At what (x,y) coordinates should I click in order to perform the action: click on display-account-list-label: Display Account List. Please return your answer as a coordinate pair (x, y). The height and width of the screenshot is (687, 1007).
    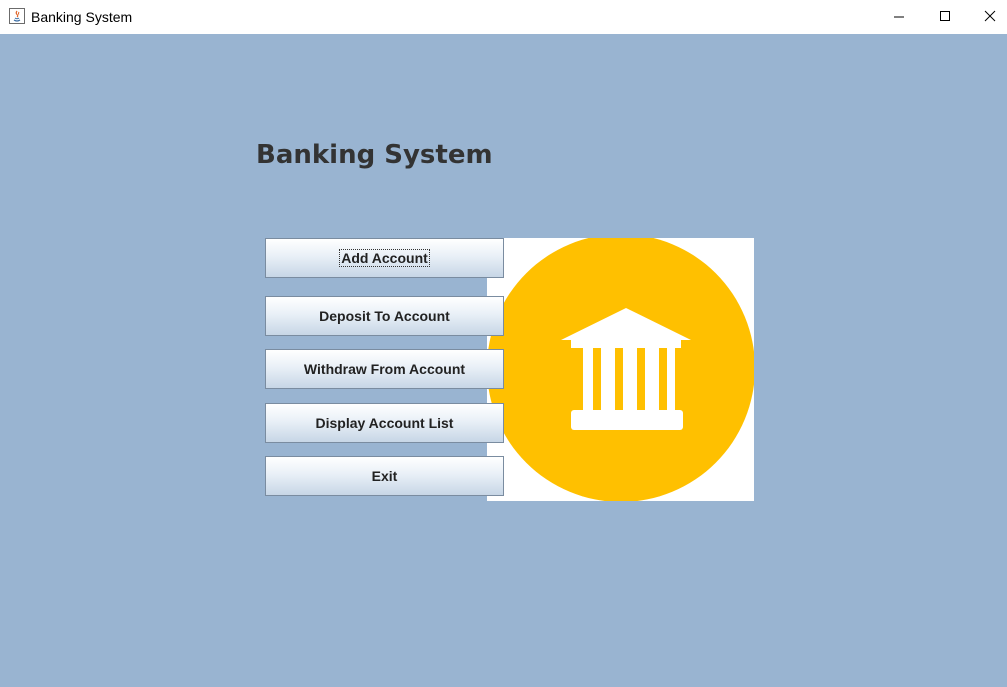
    Looking at the image, I should click on (384, 423).